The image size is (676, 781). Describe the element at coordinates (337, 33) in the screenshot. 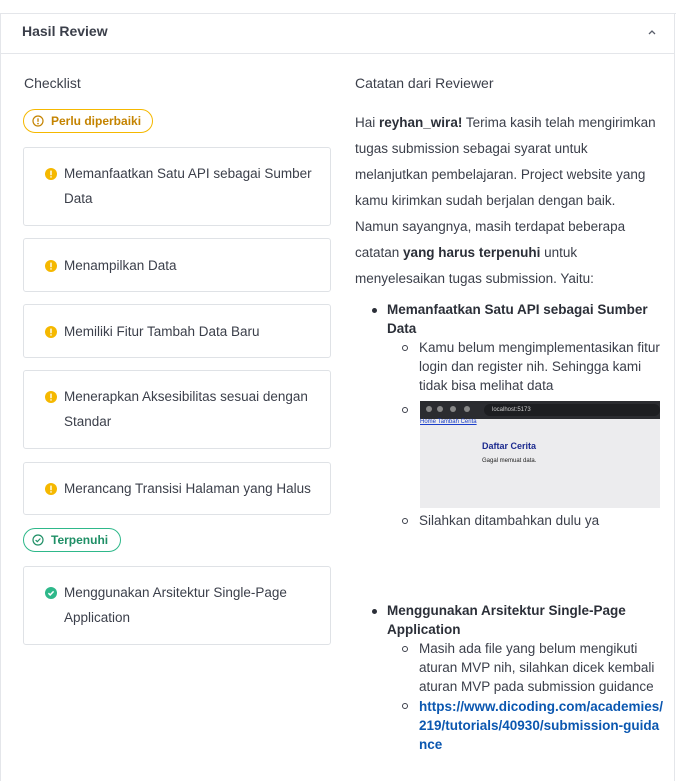

I see `panel-header: Hasil Review` at that location.